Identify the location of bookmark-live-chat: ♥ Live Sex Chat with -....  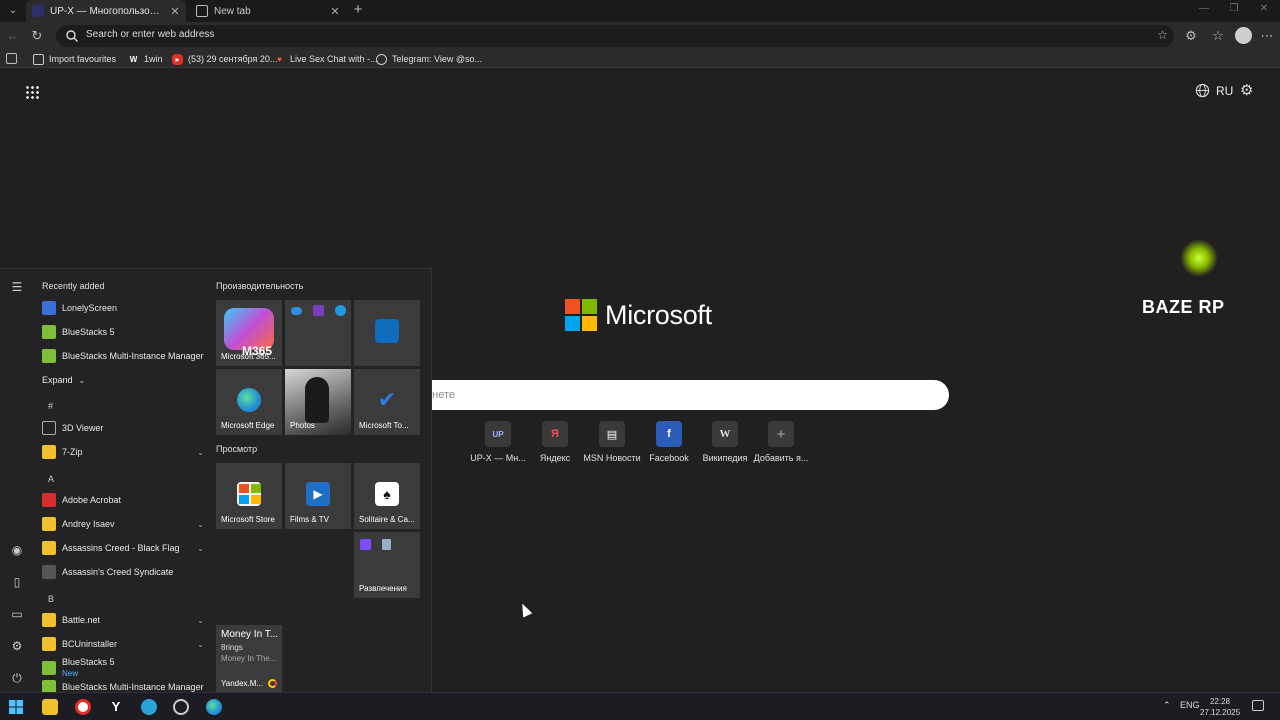
(325, 59).